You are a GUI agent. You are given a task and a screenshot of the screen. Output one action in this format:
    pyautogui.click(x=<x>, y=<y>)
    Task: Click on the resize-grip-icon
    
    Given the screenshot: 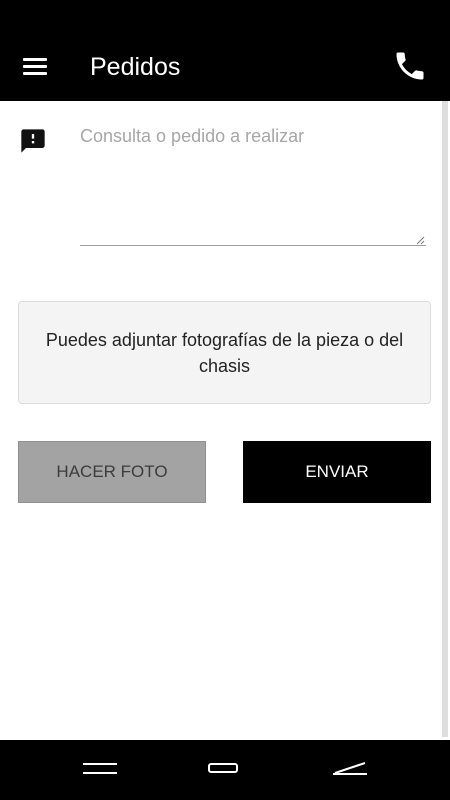 What is the action you would take?
    pyautogui.click(x=420, y=240)
    